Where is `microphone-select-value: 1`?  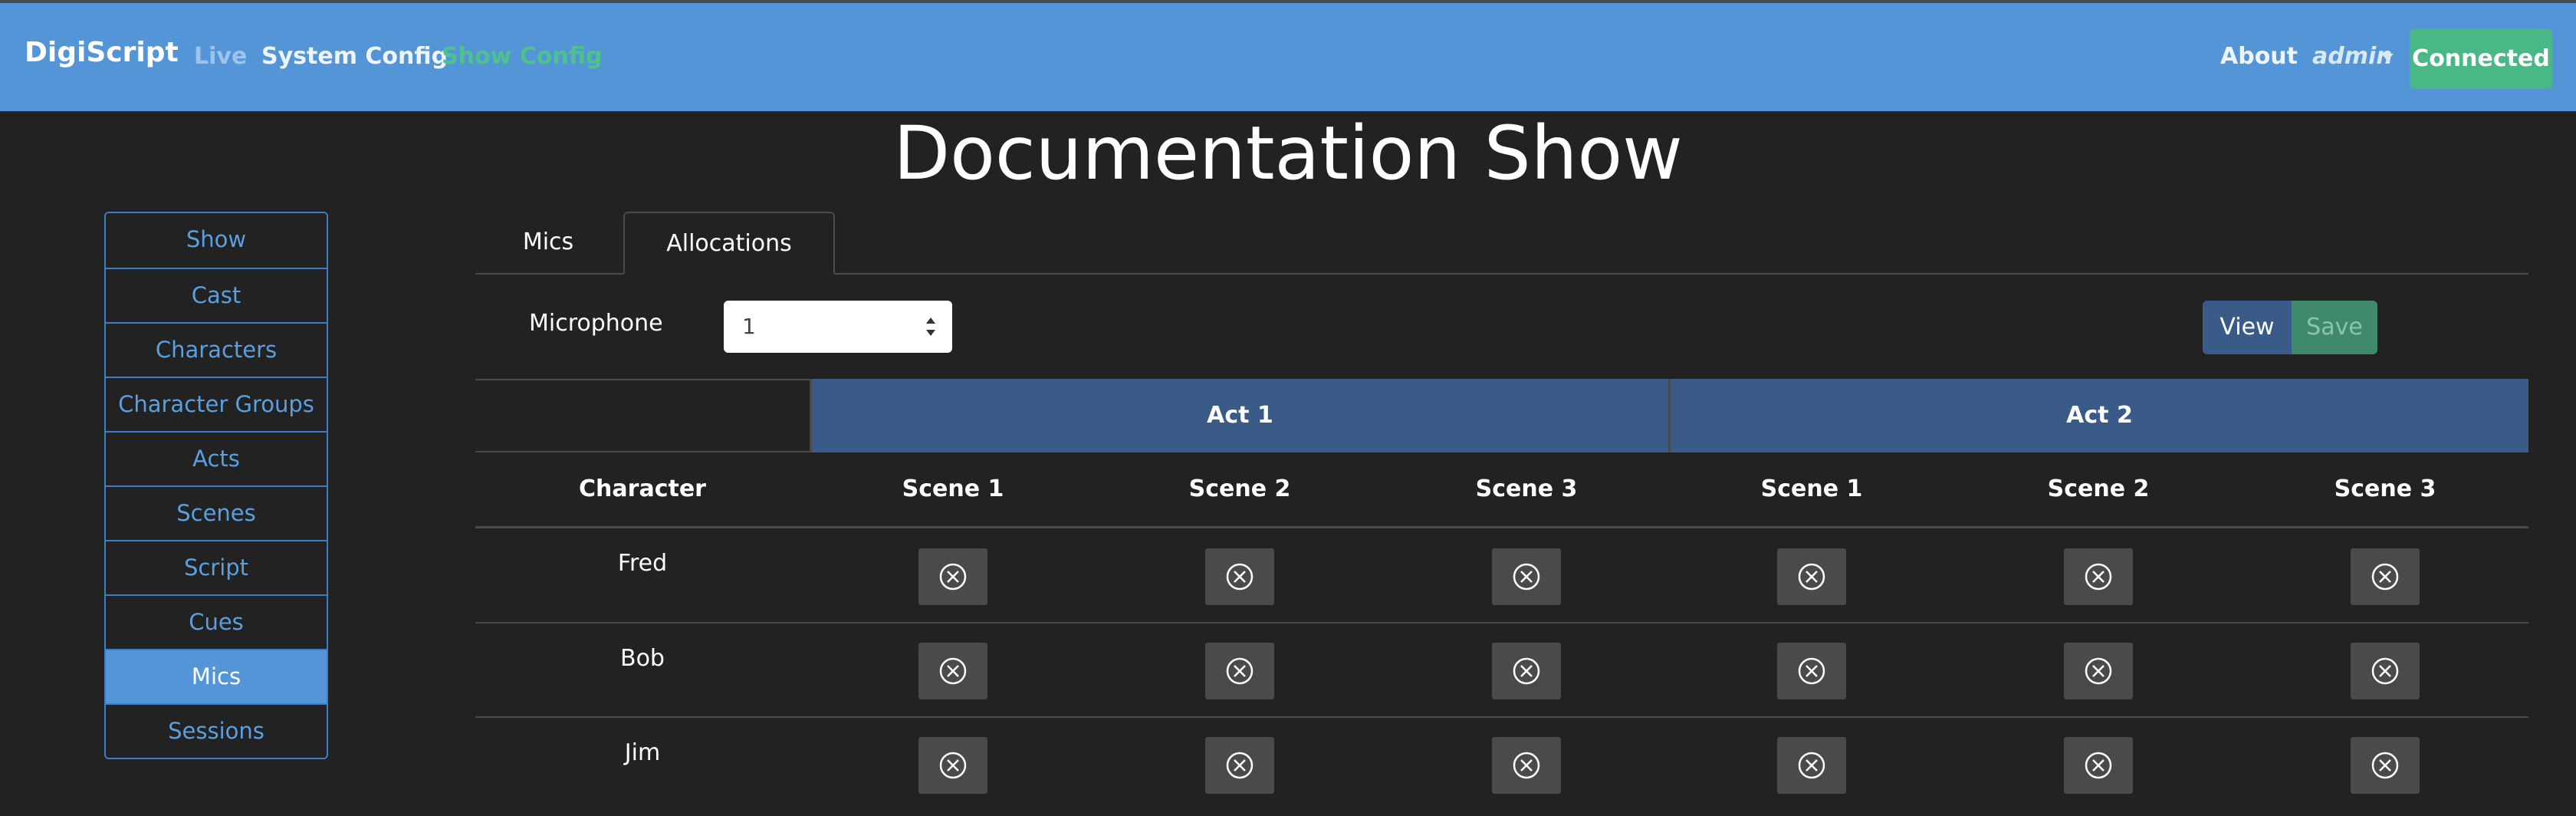
microphone-select-value: 1 is located at coordinates (749, 326).